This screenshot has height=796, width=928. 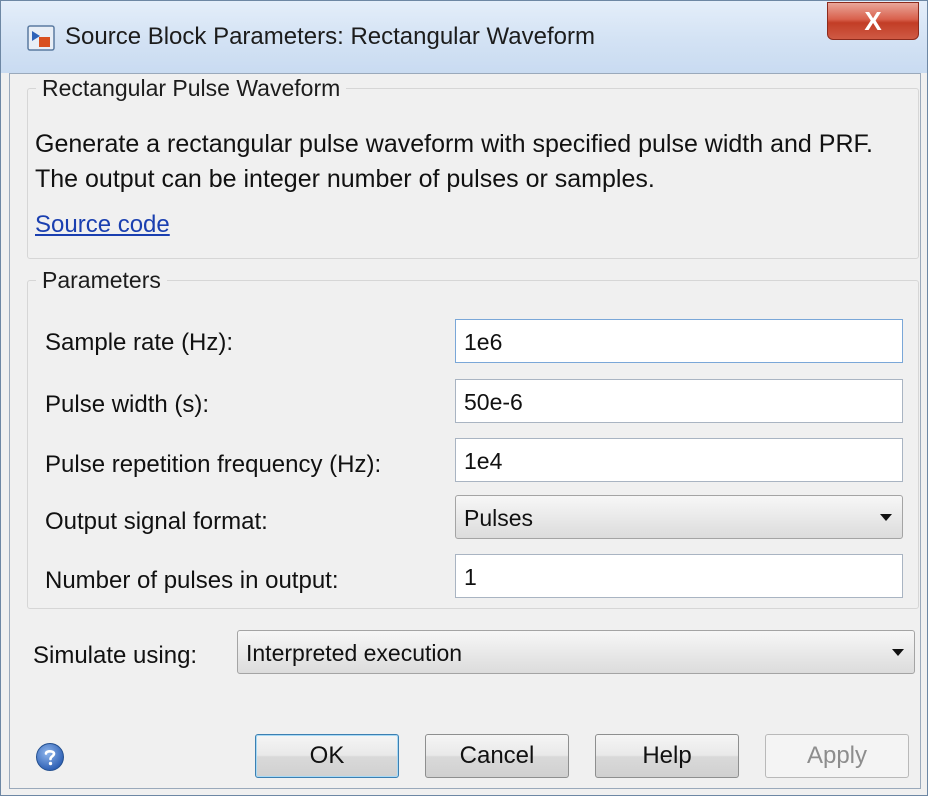 I want to click on sample-rate-field: 1e6, so click(x=679, y=341).